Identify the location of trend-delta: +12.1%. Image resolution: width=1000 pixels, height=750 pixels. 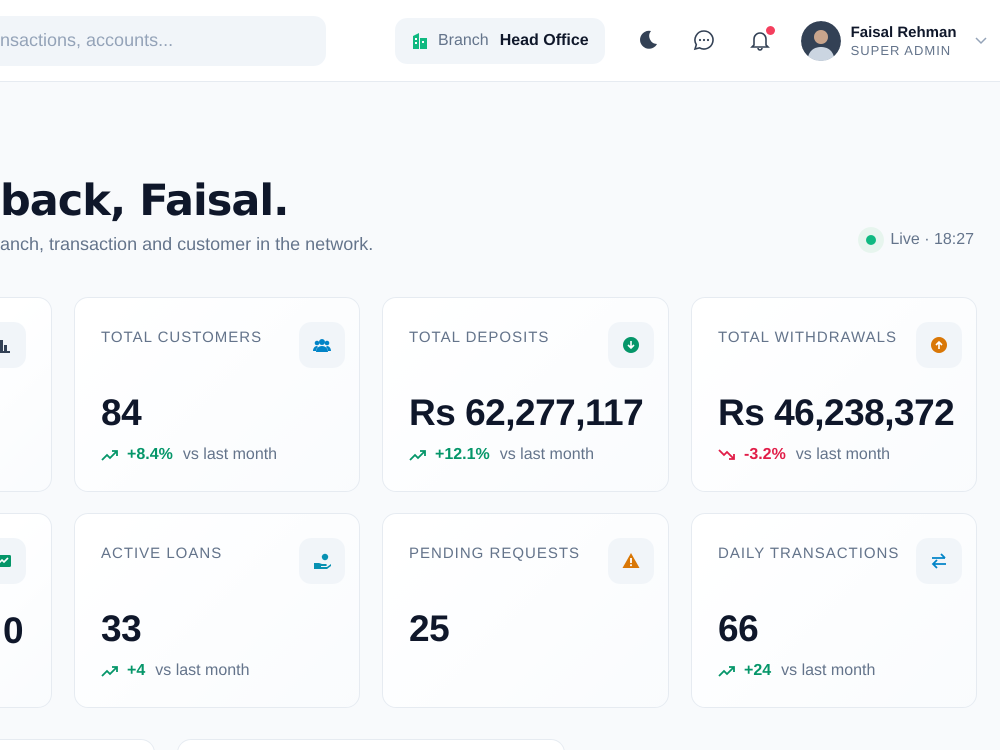
(462, 455).